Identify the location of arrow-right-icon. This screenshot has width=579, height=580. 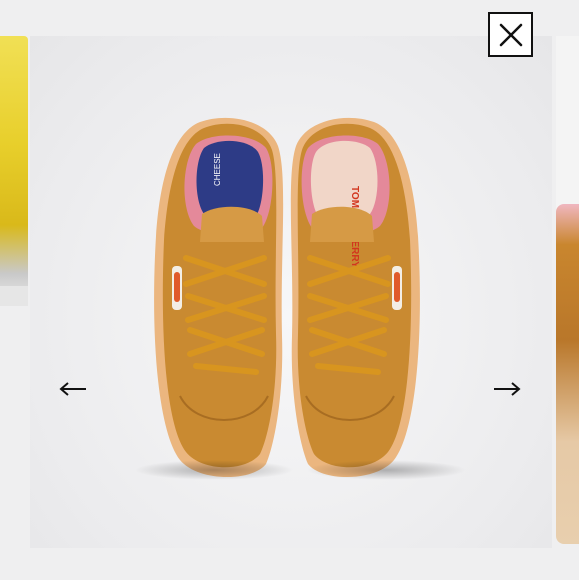
(507, 389).